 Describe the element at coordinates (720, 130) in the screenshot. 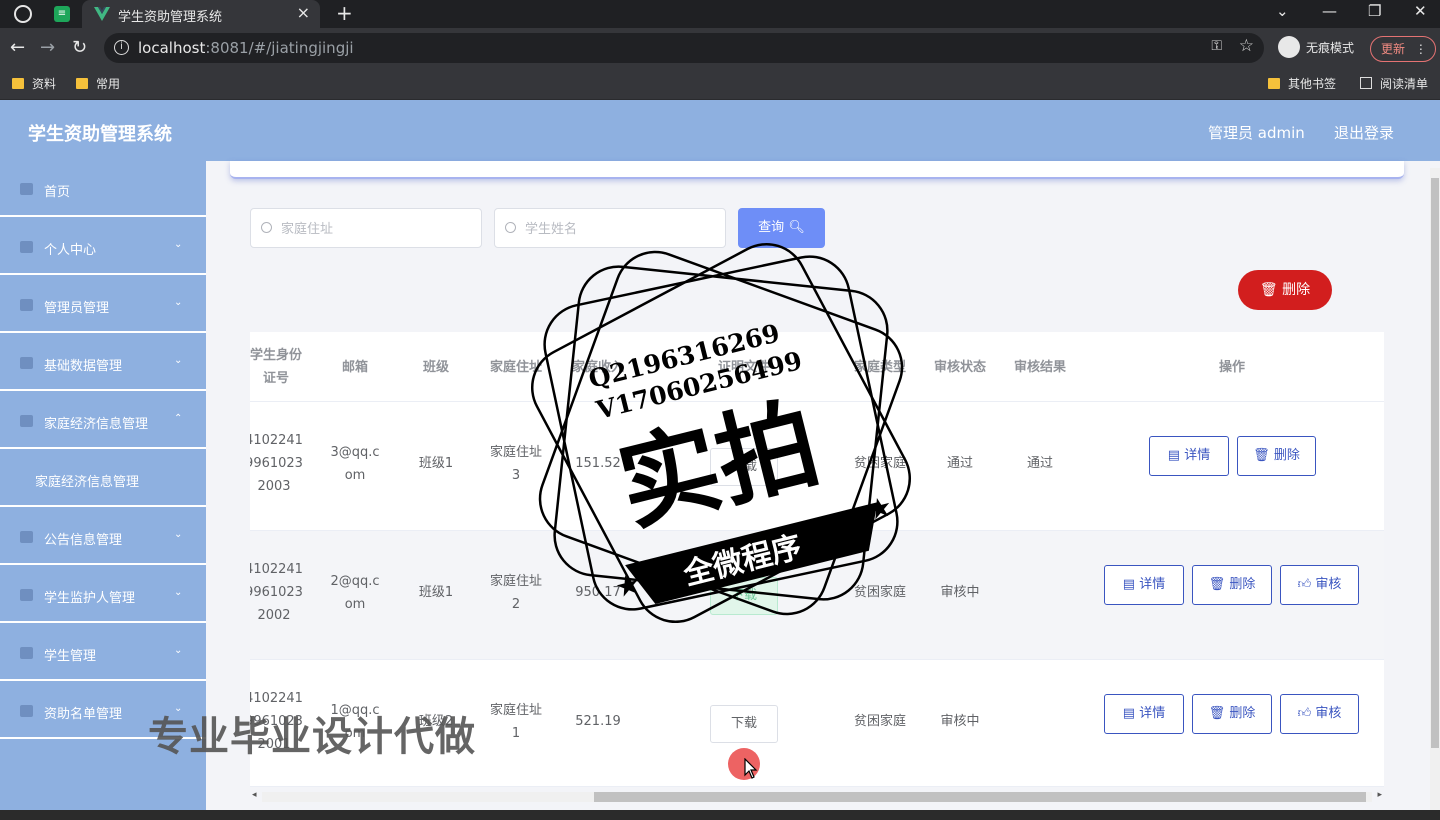

I see `app-header: 学生资助管理系统 管理员 admin 退出登录` at that location.